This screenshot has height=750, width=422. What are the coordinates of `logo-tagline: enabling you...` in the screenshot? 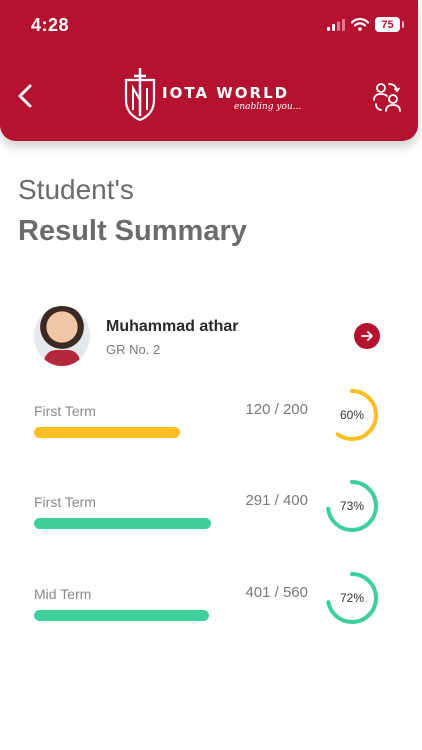 It's located at (268, 107).